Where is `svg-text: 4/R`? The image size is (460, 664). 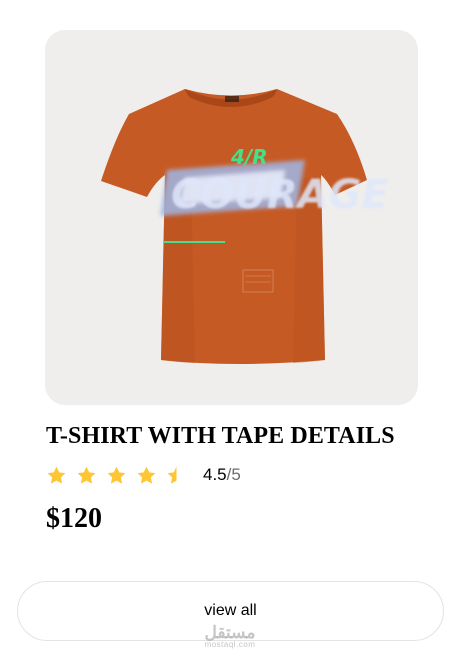
svg-text: 4/R is located at coordinates (249, 157).